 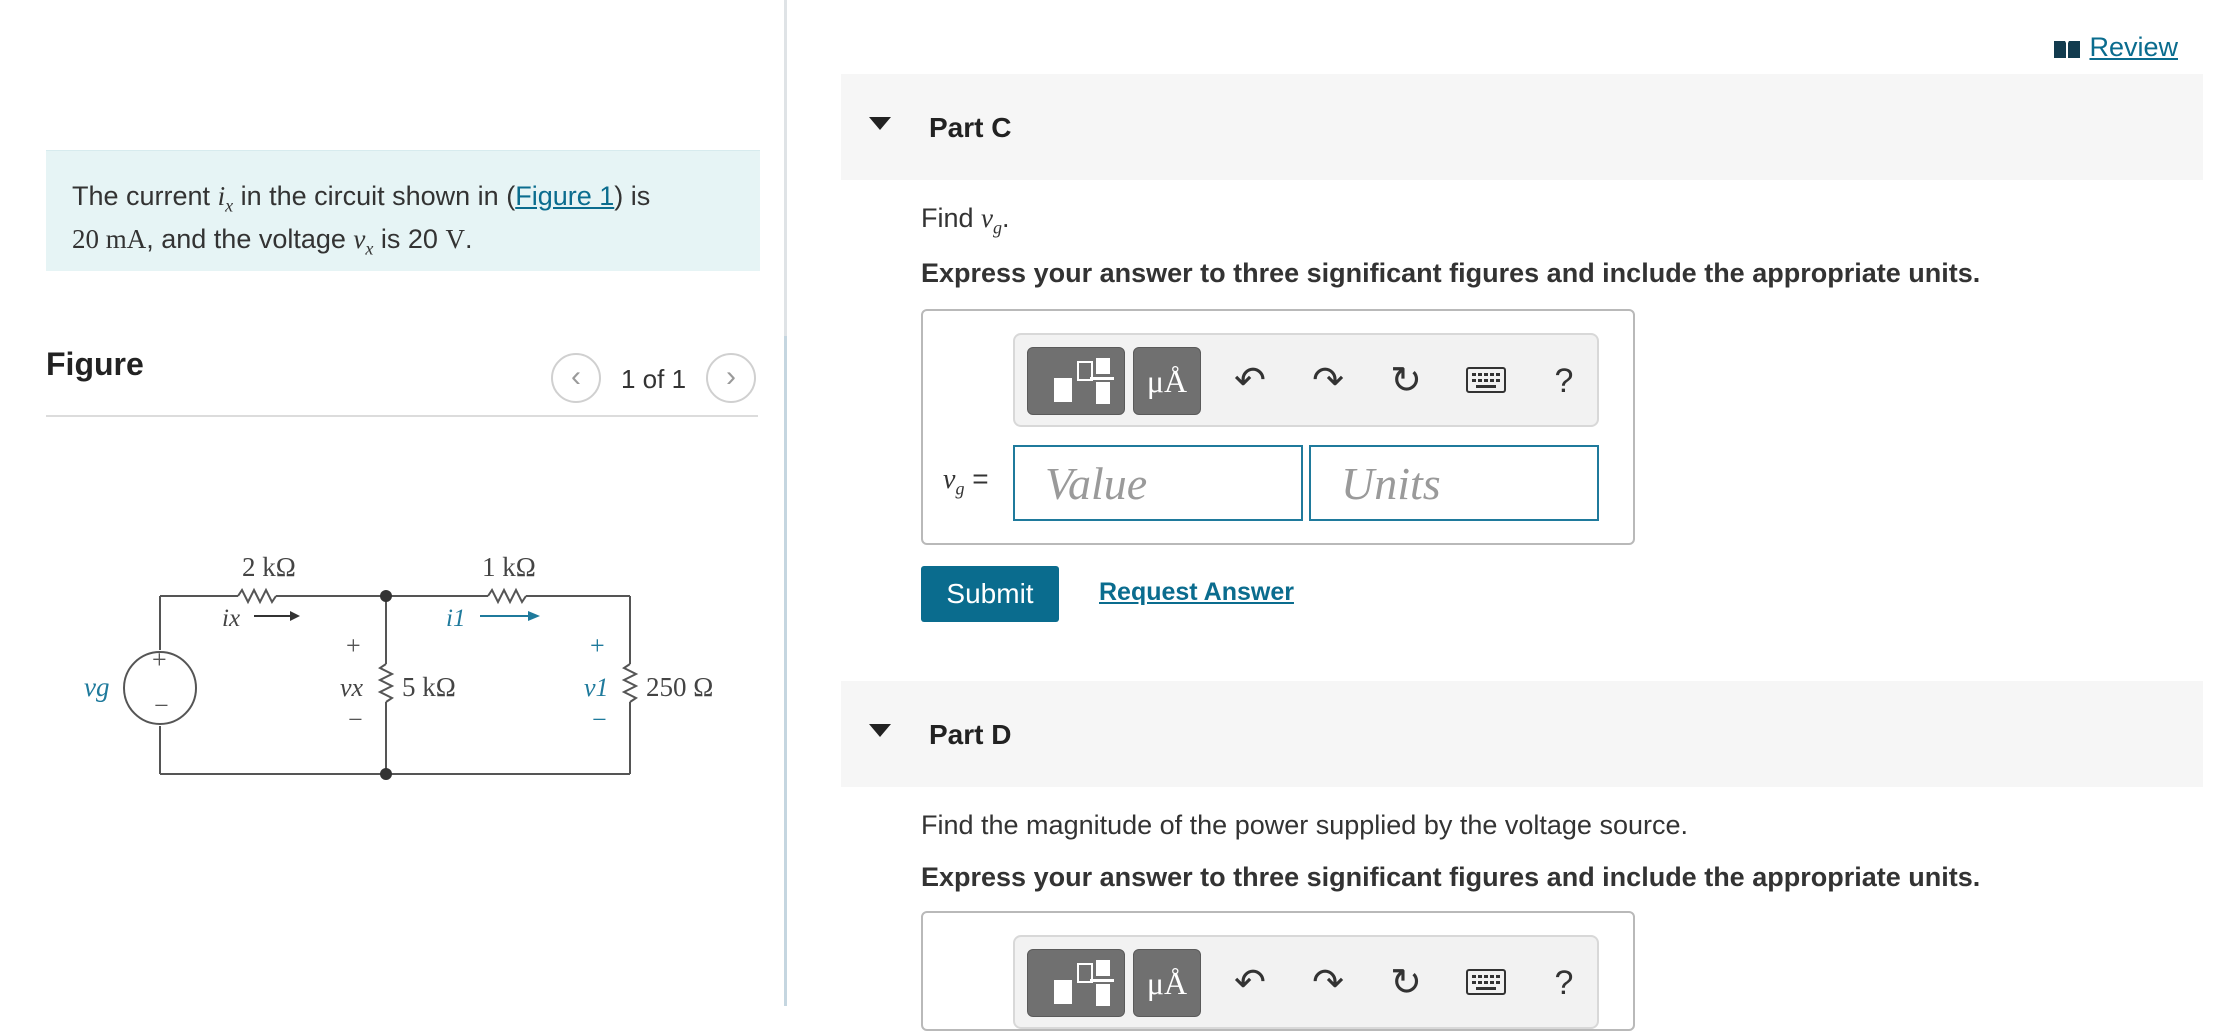 What do you see at coordinates (654, 379) in the screenshot?
I see `figure-counter: 1 of 1` at bounding box center [654, 379].